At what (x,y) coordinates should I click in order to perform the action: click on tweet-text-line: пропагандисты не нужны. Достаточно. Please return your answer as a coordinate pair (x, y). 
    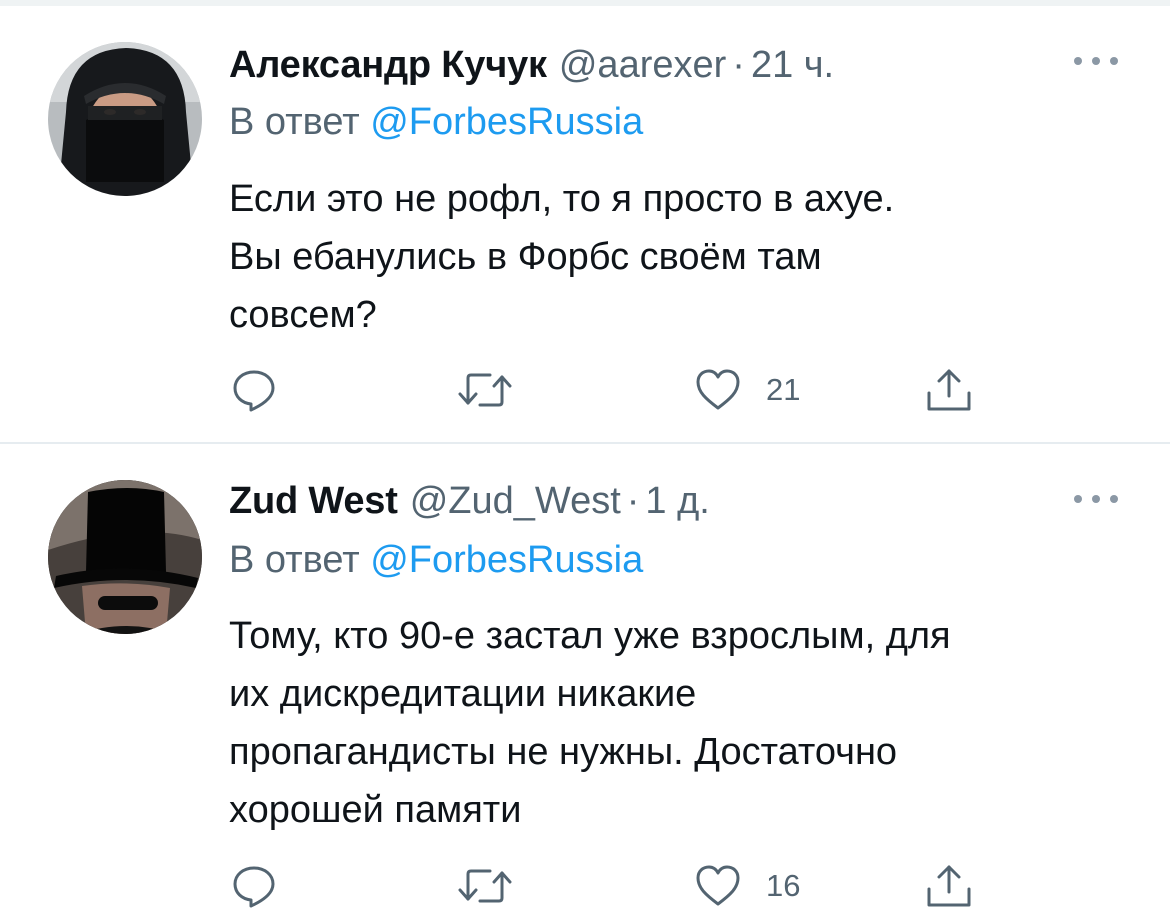
    Looking at the image, I should click on (563, 752).